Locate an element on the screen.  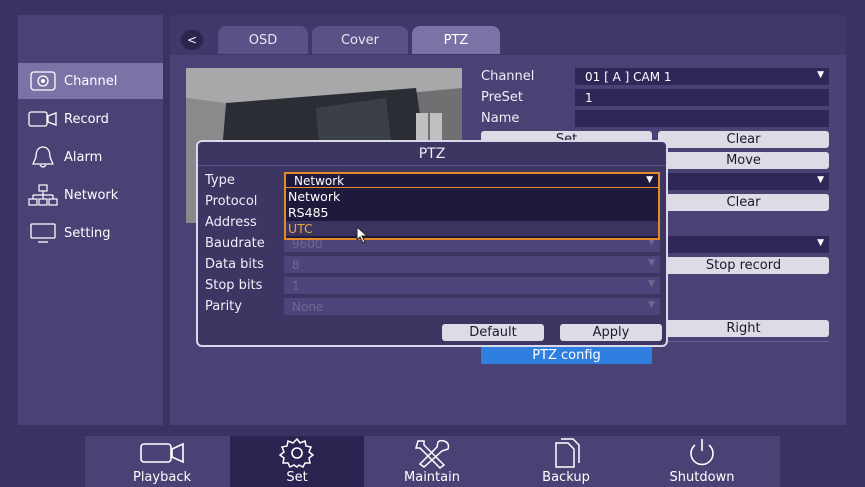
sidebar-item-label: Setting is located at coordinates (87, 233).